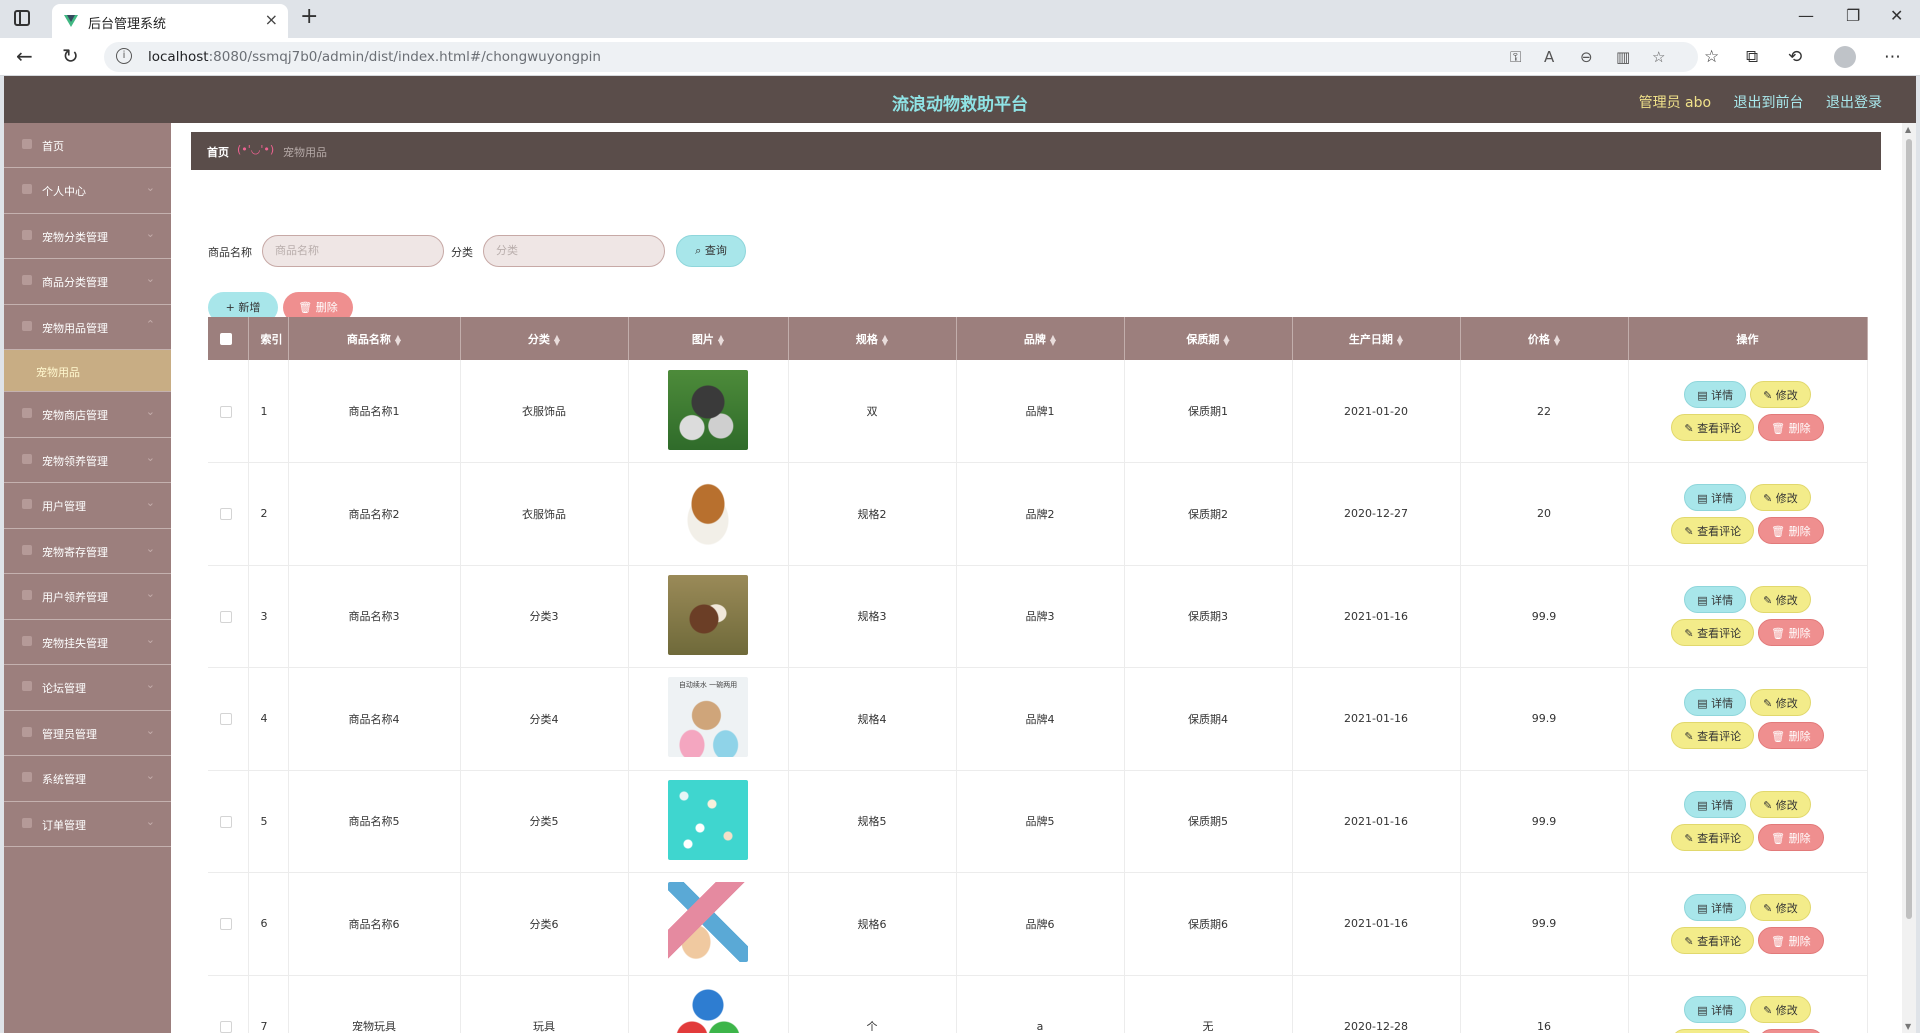 The height and width of the screenshot is (1033, 1920). I want to click on zoom-icon: ⊖, so click(1586, 57).